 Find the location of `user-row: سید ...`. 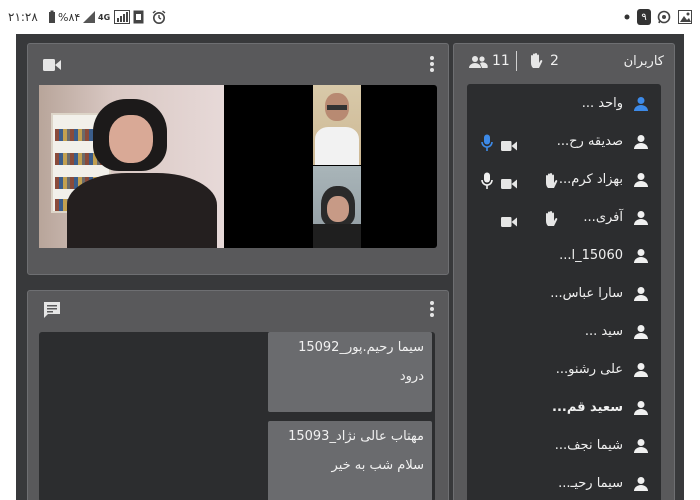

user-row: سید ... is located at coordinates (564, 333).